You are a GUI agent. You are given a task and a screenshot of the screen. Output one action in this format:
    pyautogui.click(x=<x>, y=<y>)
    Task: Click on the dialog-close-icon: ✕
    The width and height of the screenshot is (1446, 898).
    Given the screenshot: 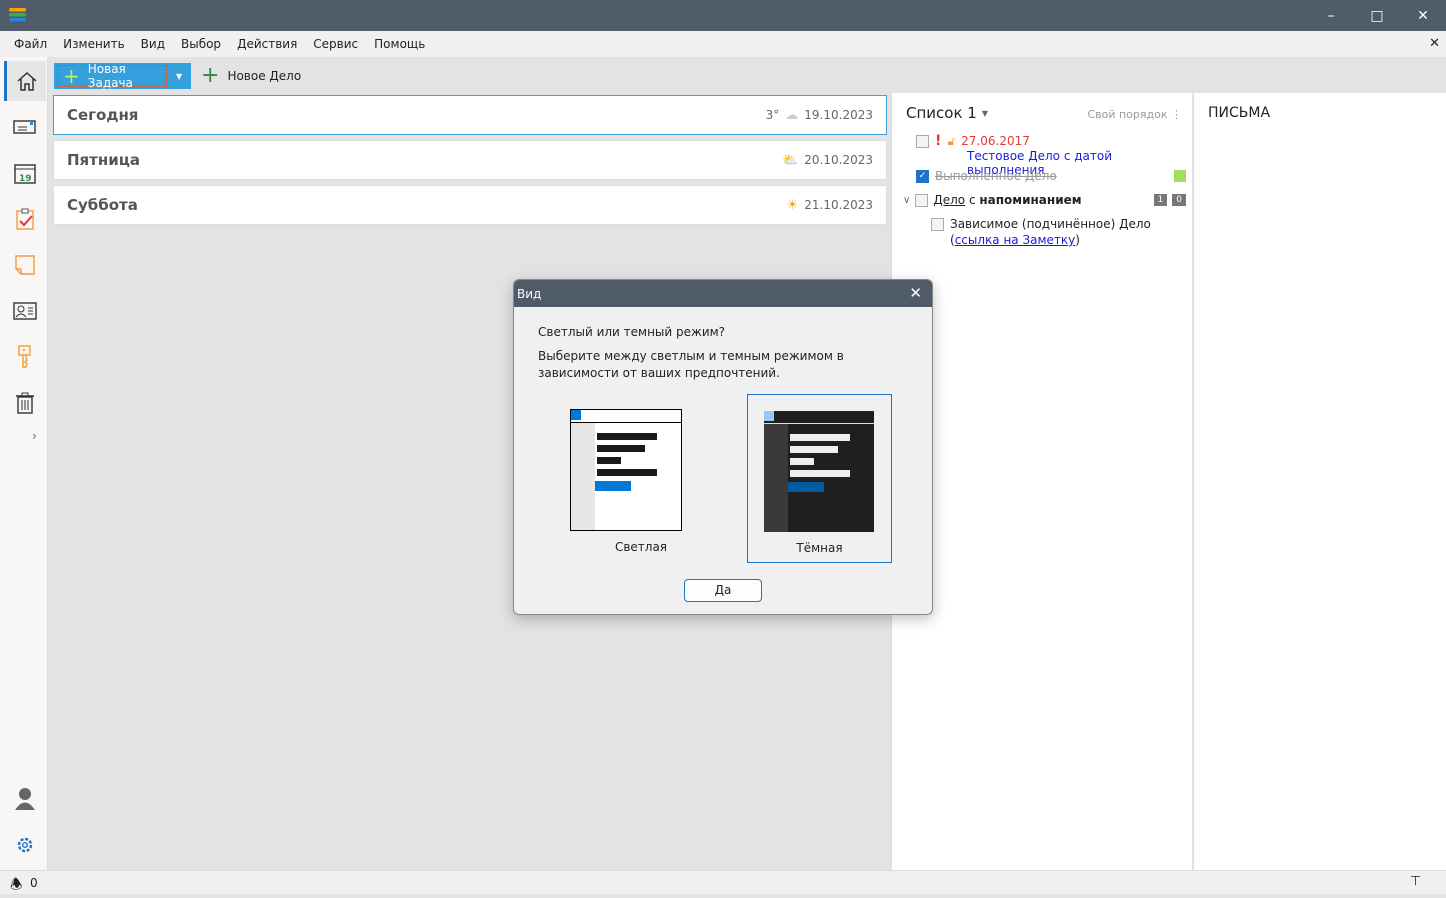 What is the action you would take?
    pyautogui.click(x=915, y=293)
    